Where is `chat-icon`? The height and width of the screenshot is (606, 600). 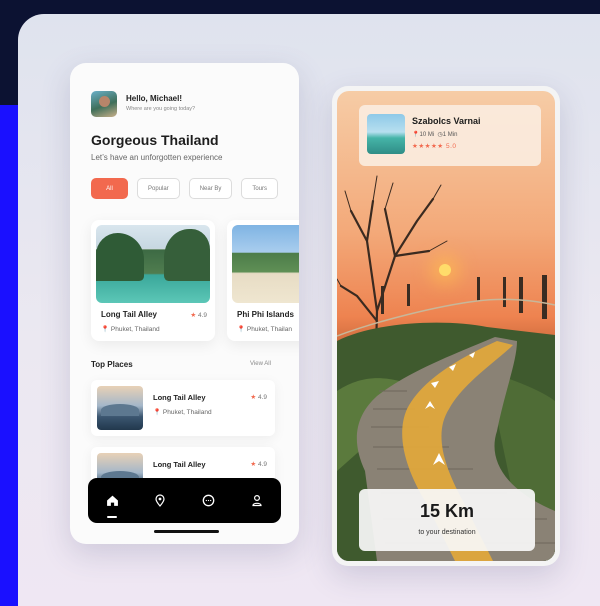
chat-icon is located at coordinates (209, 501).